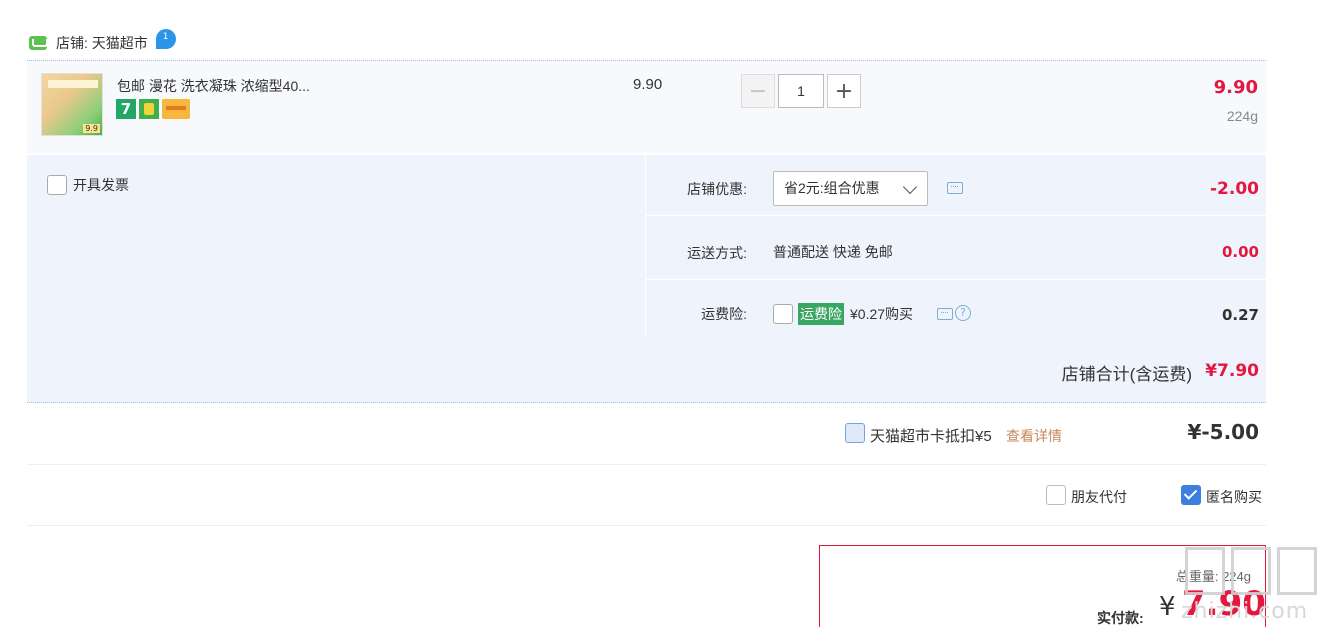 This screenshot has height=627, width=1329. I want to click on anonymous-purchase-checkbox, so click(1191, 495).